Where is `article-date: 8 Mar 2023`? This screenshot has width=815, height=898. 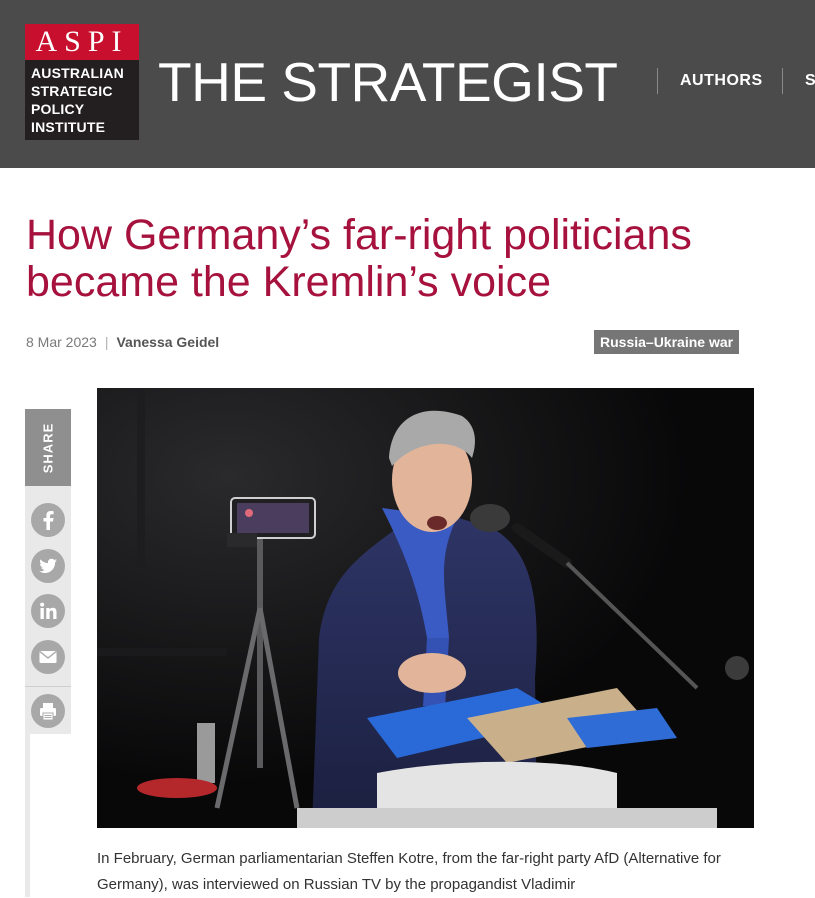 article-date: 8 Mar 2023 is located at coordinates (61, 342).